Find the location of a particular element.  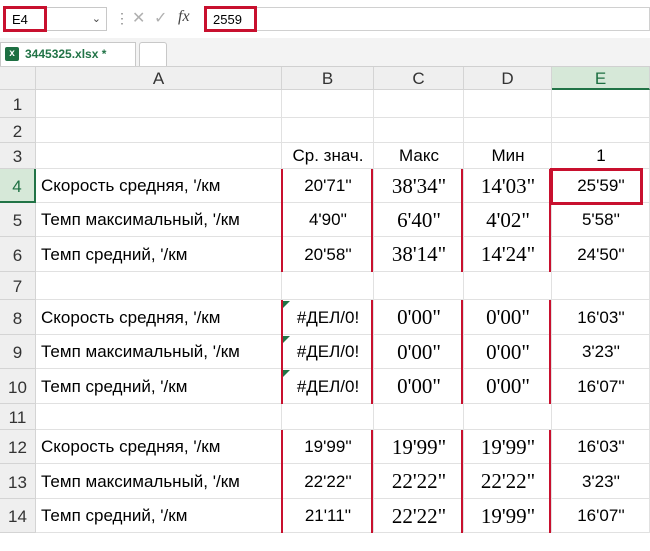

cell-a7 is located at coordinates (159, 286).